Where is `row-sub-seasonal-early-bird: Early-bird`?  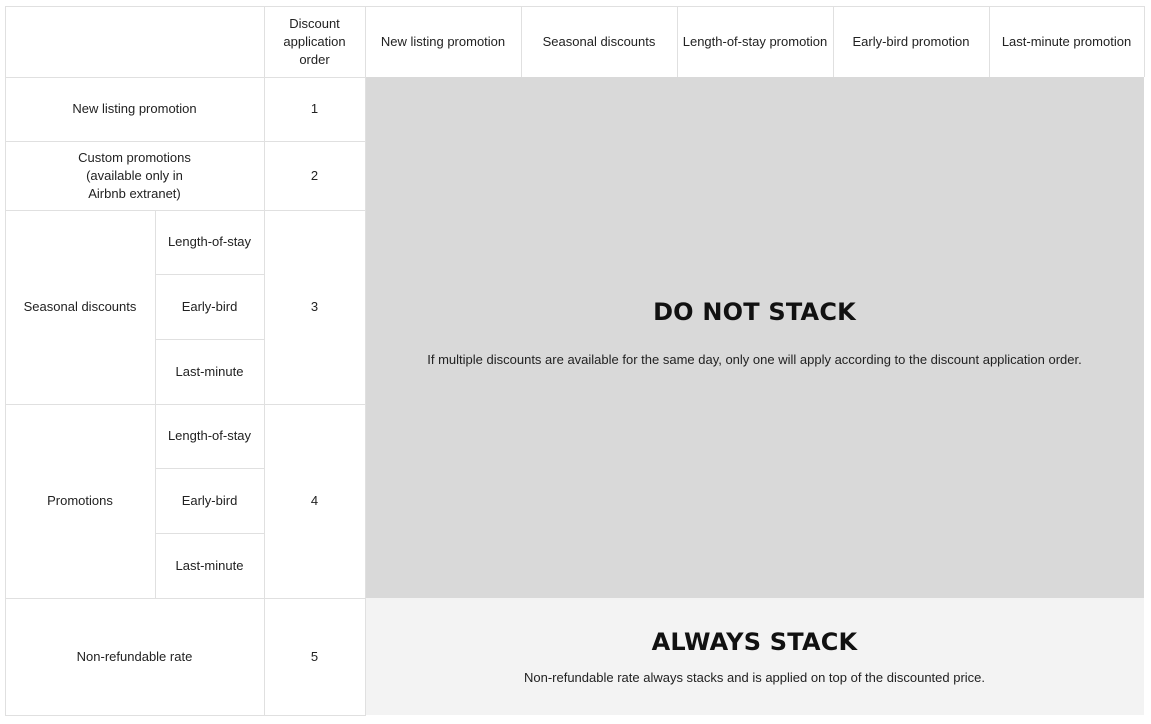 row-sub-seasonal-early-bird: Early-bird is located at coordinates (209, 306).